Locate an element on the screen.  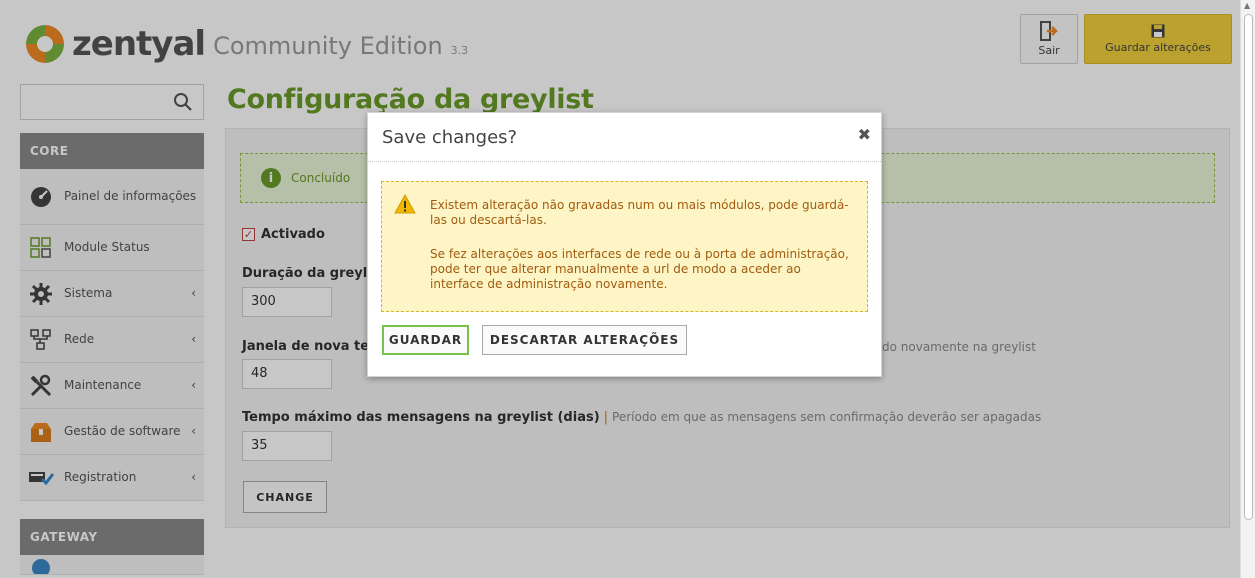
dialog-divider is located at coordinates (624, 161).